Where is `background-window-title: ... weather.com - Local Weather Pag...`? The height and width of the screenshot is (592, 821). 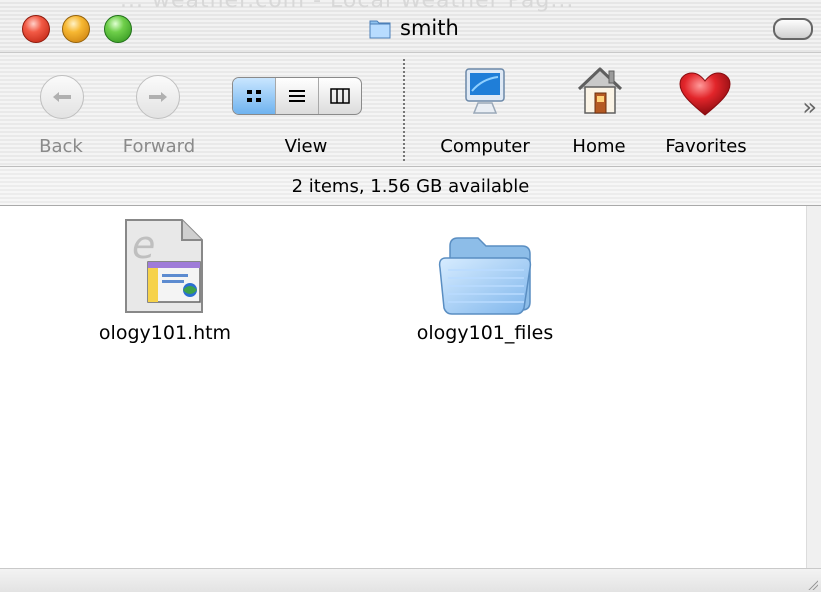
background-window-title: ... weather.com - Local Weather Pag... is located at coordinates (347, 6).